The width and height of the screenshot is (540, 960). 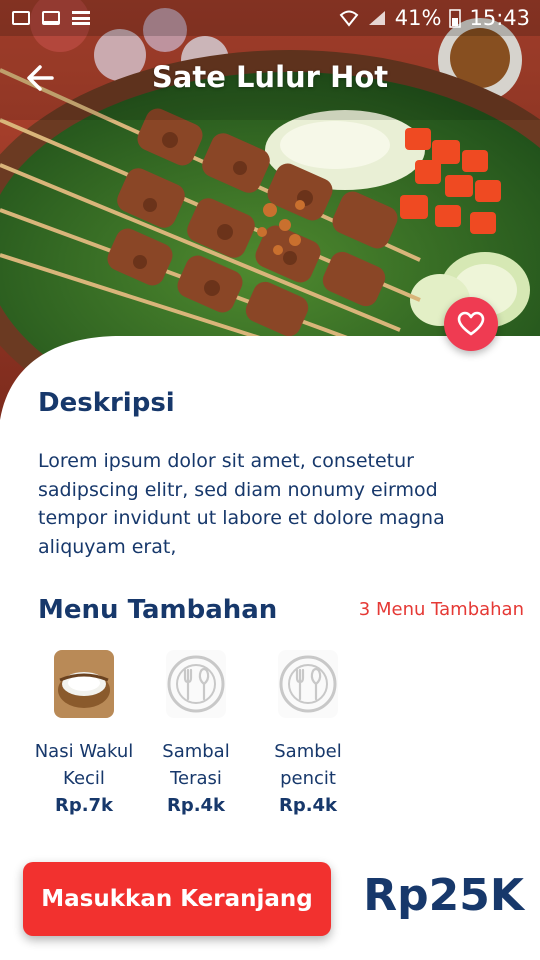 What do you see at coordinates (196, 765) in the screenshot?
I see `addon-name: Sambal Terasi` at bounding box center [196, 765].